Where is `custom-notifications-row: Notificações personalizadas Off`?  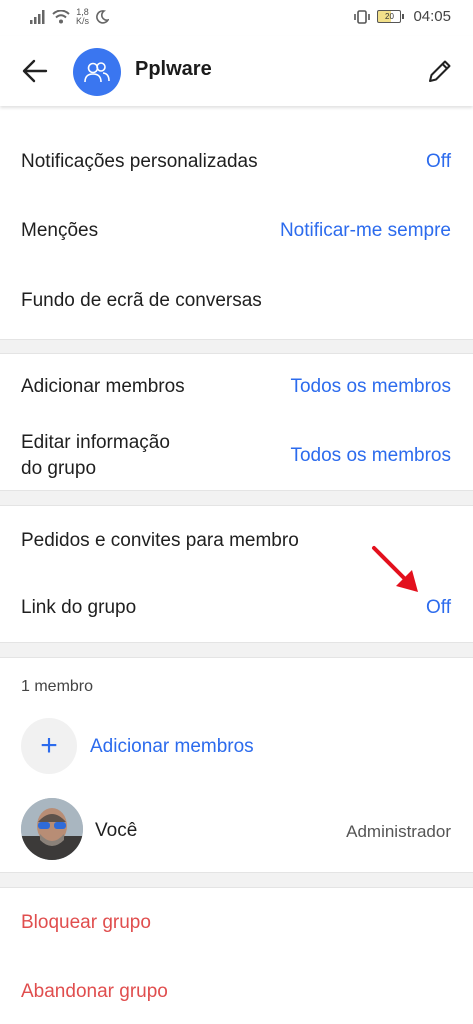 custom-notifications-row: Notificações personalizadas Off is located at coordinates (236, 162).